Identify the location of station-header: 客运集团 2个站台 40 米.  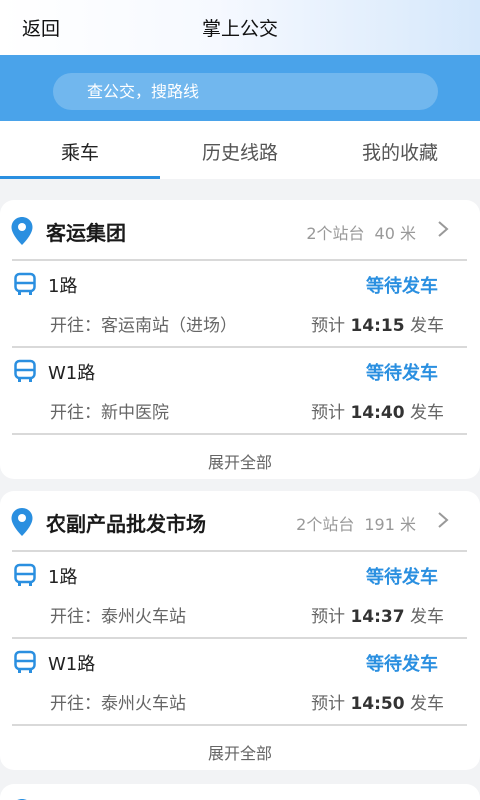
(240, 229).